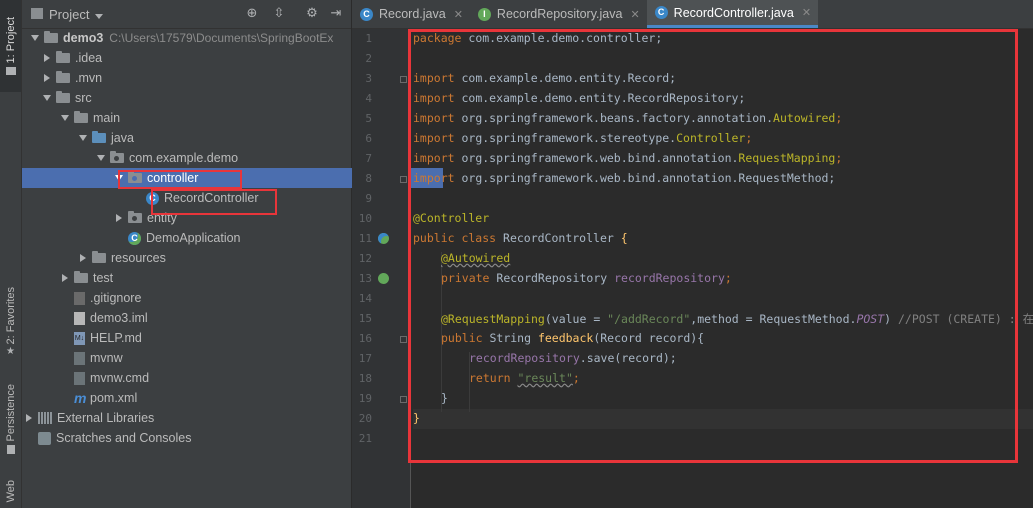 The height and width of the screenshot is (508, 1033). Describe the element at coordinates (103, 278) in the screenshot. I see `tree-item-label: test` at that location.